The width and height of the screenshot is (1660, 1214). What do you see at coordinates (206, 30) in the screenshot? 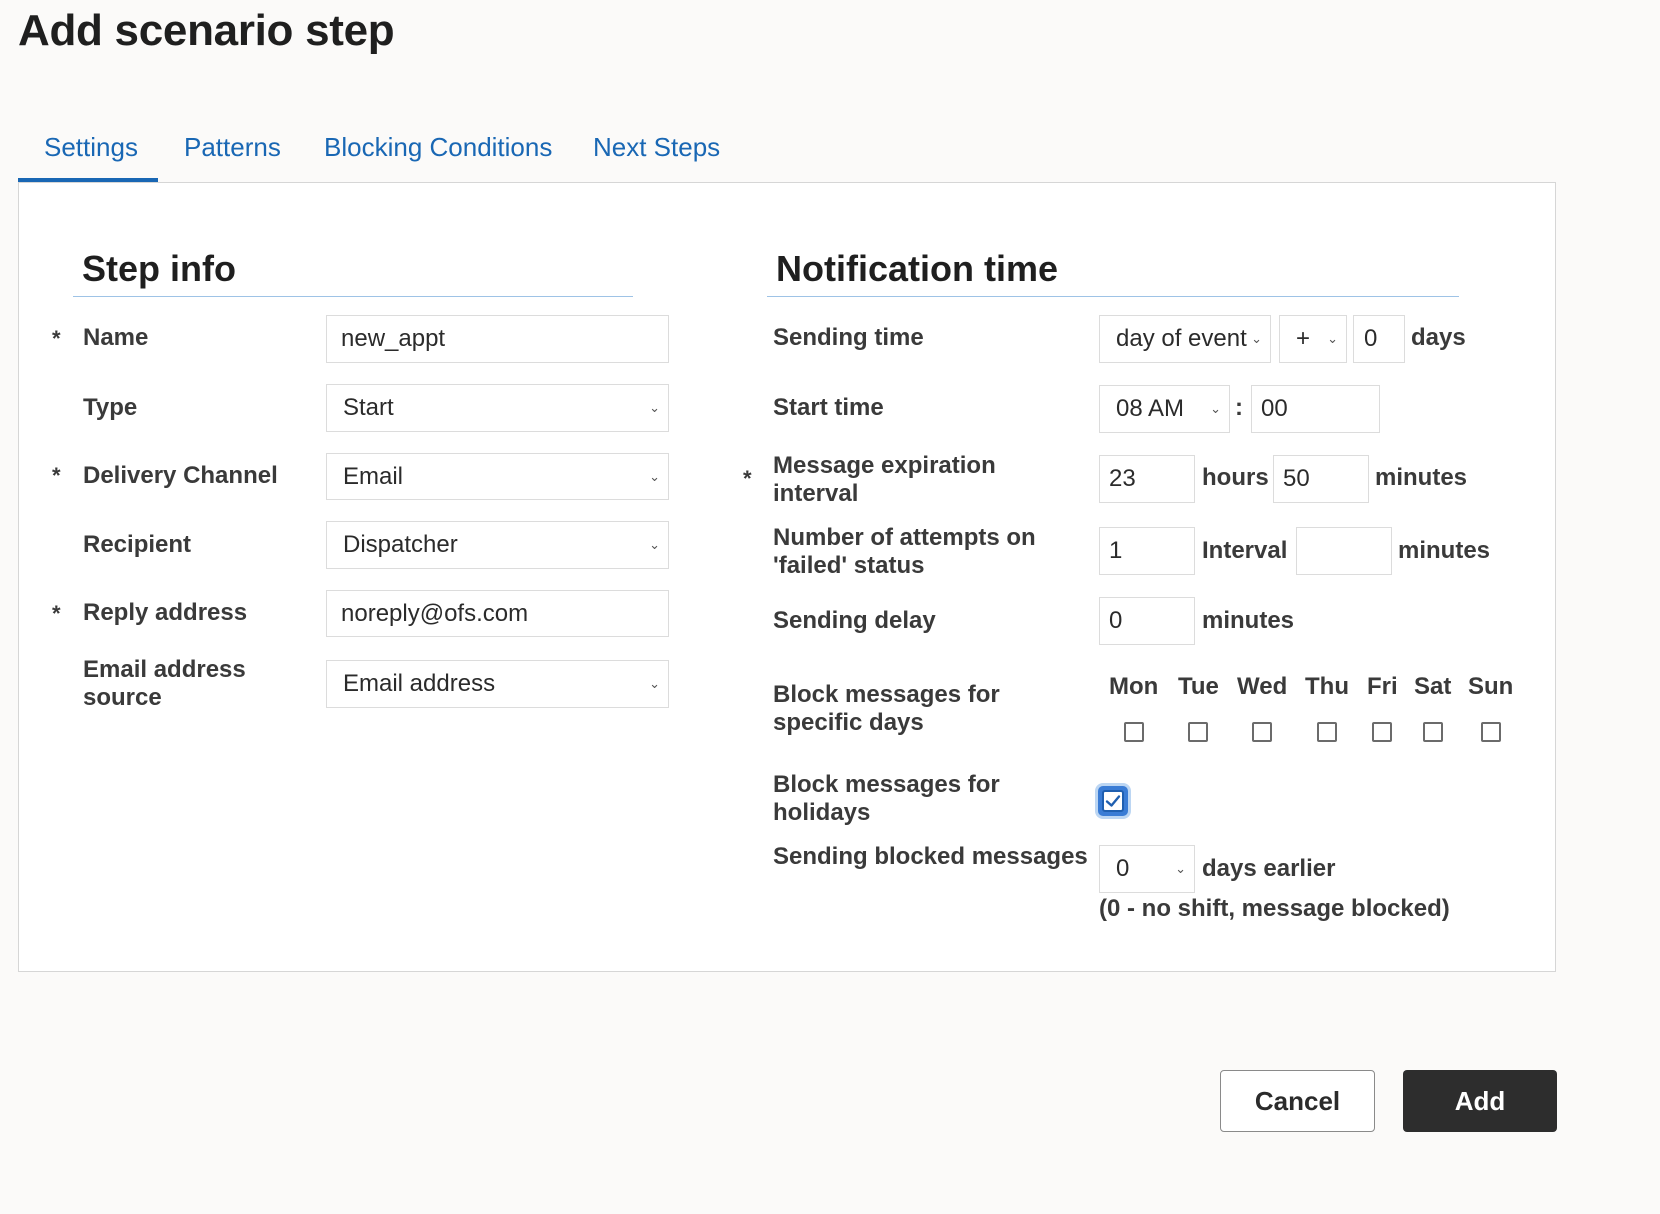
I see `page-title: Add scenario step` at bounding box center [206, 30].